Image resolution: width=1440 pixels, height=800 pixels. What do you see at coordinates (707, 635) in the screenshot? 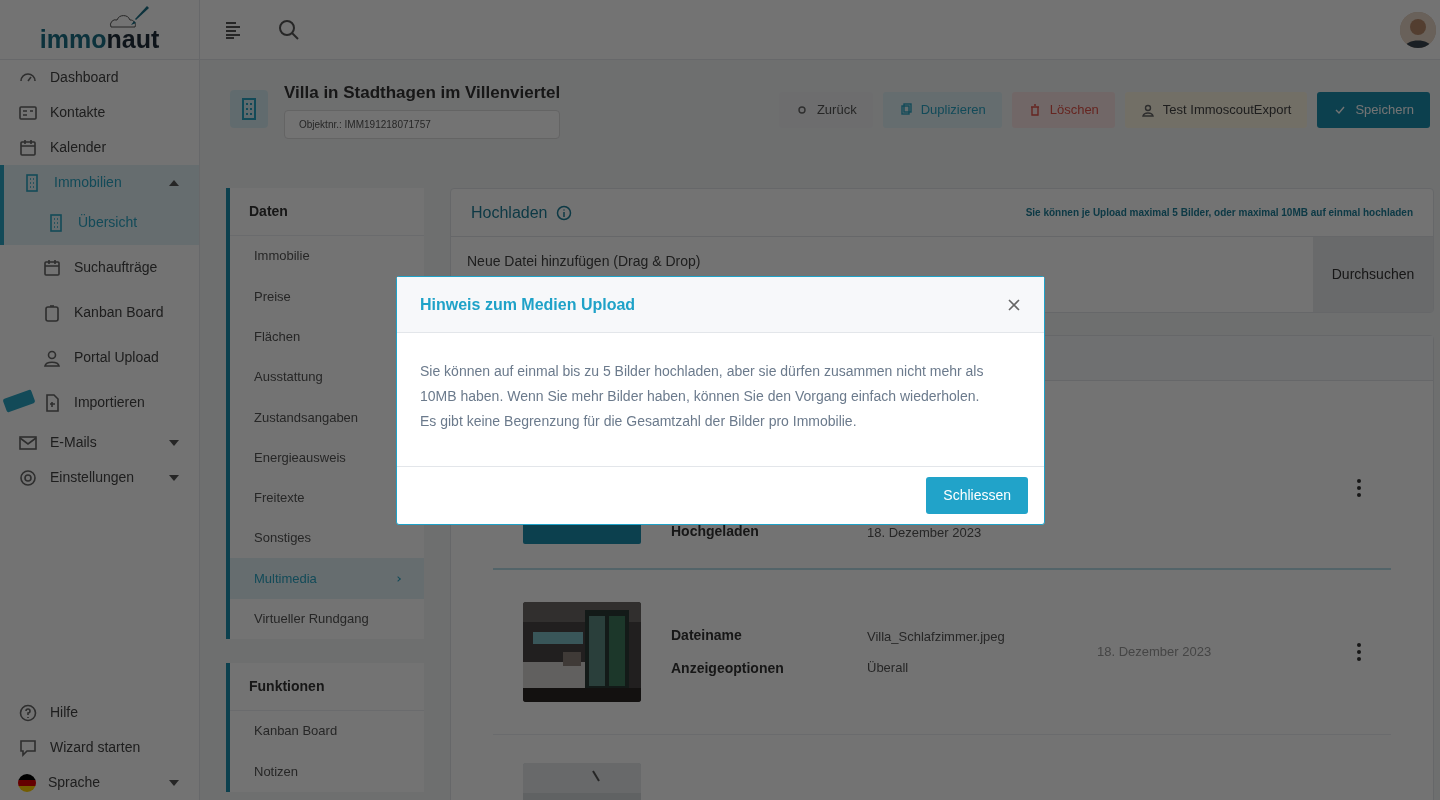
I see `field-label: Dateiname` at bounding box center [707, 635].